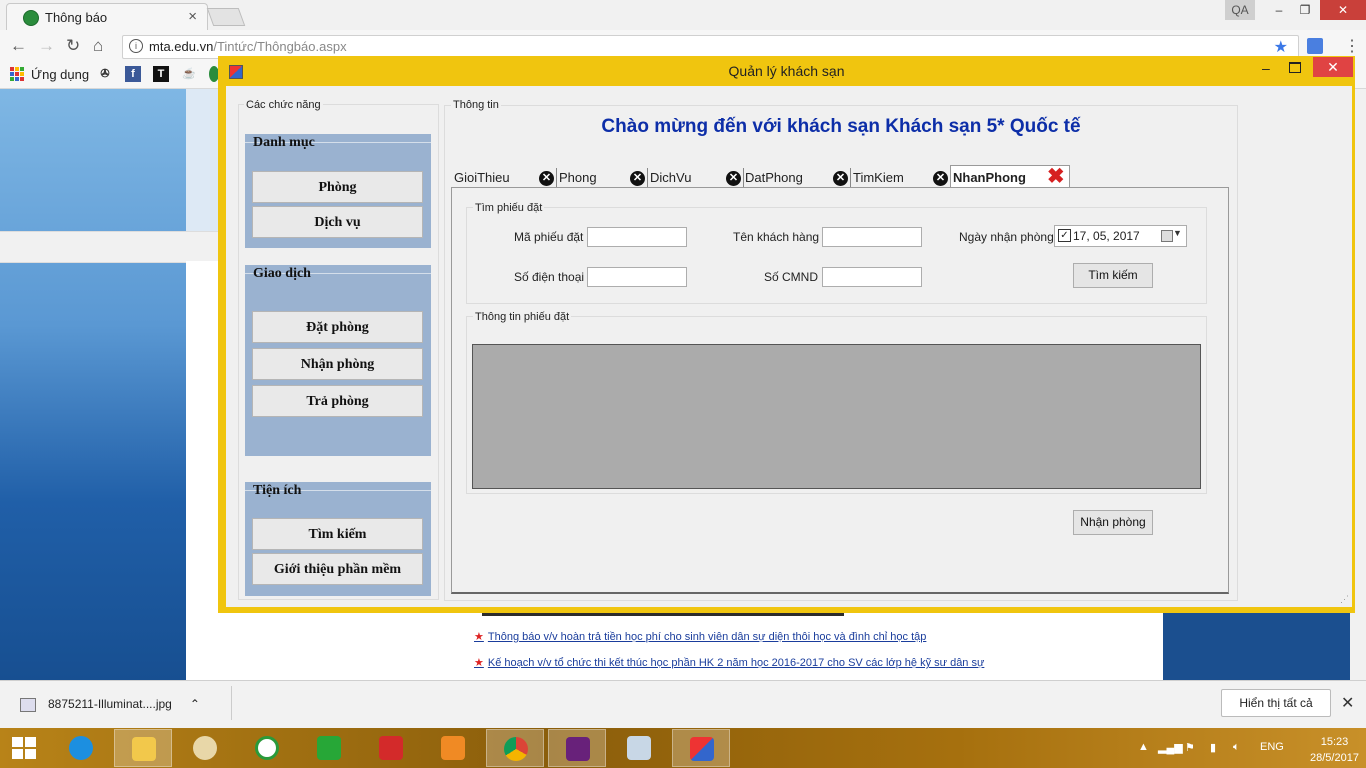 This screenshot has width=1366, height=768. What do you see at coordinates (1272, 747) in the screenshot?
I see `language-indicator: ENG` at bounding box center [1272, 747].